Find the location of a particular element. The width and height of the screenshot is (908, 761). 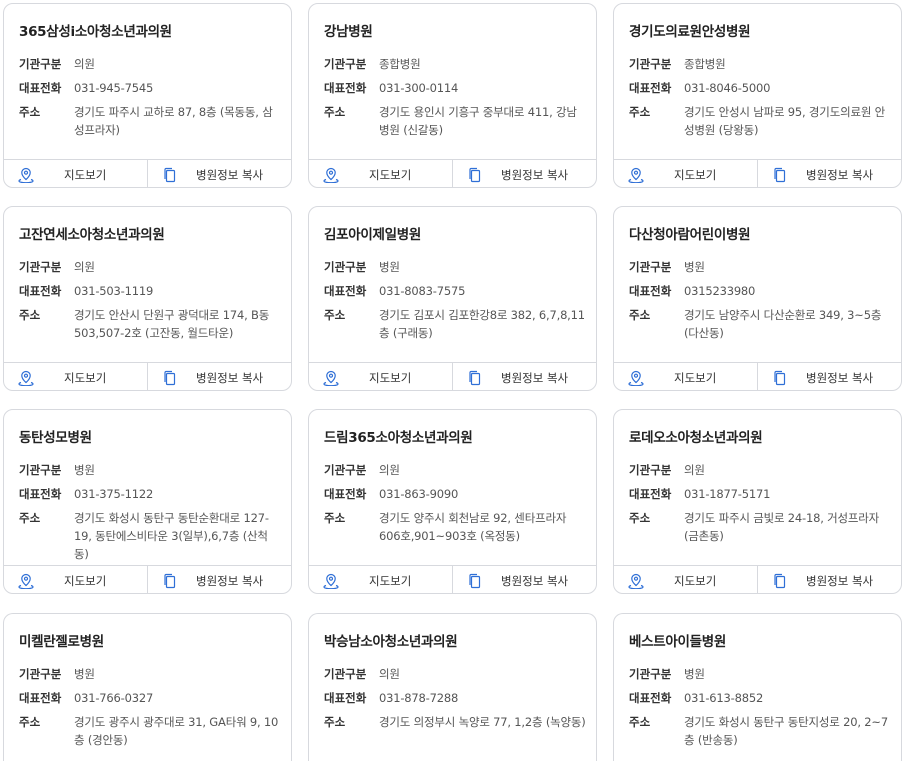

hospital-name: 365삼성i소아청소년과의원 is located at coordinates (95, 32).